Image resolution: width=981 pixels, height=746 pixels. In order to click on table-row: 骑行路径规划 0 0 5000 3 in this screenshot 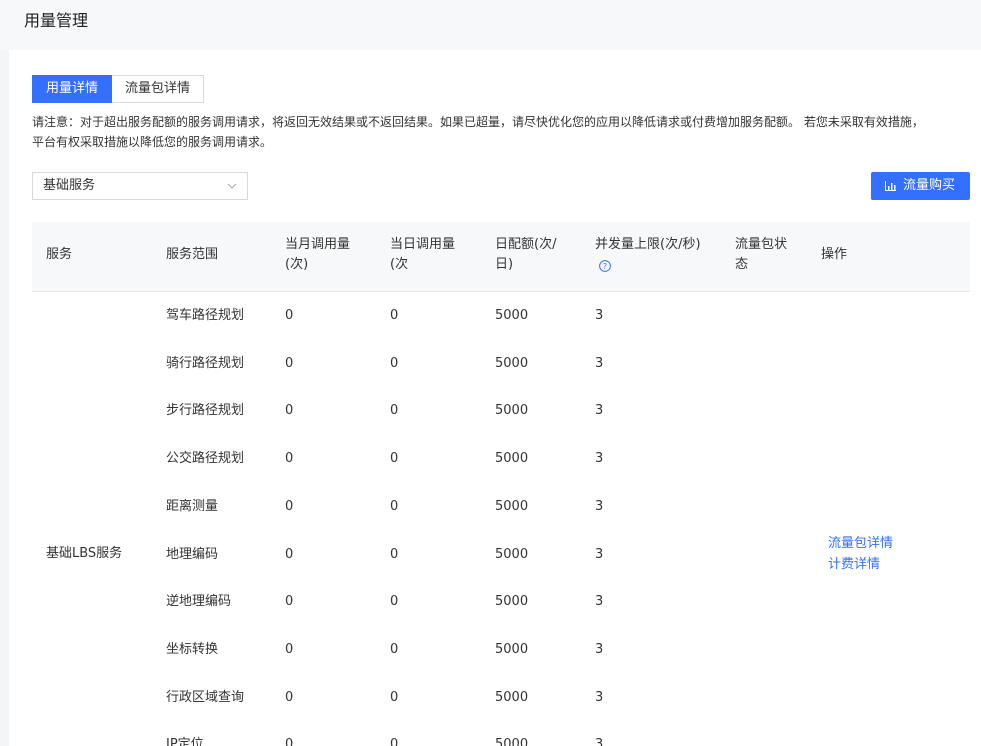, I will do `click(501, 364)`.